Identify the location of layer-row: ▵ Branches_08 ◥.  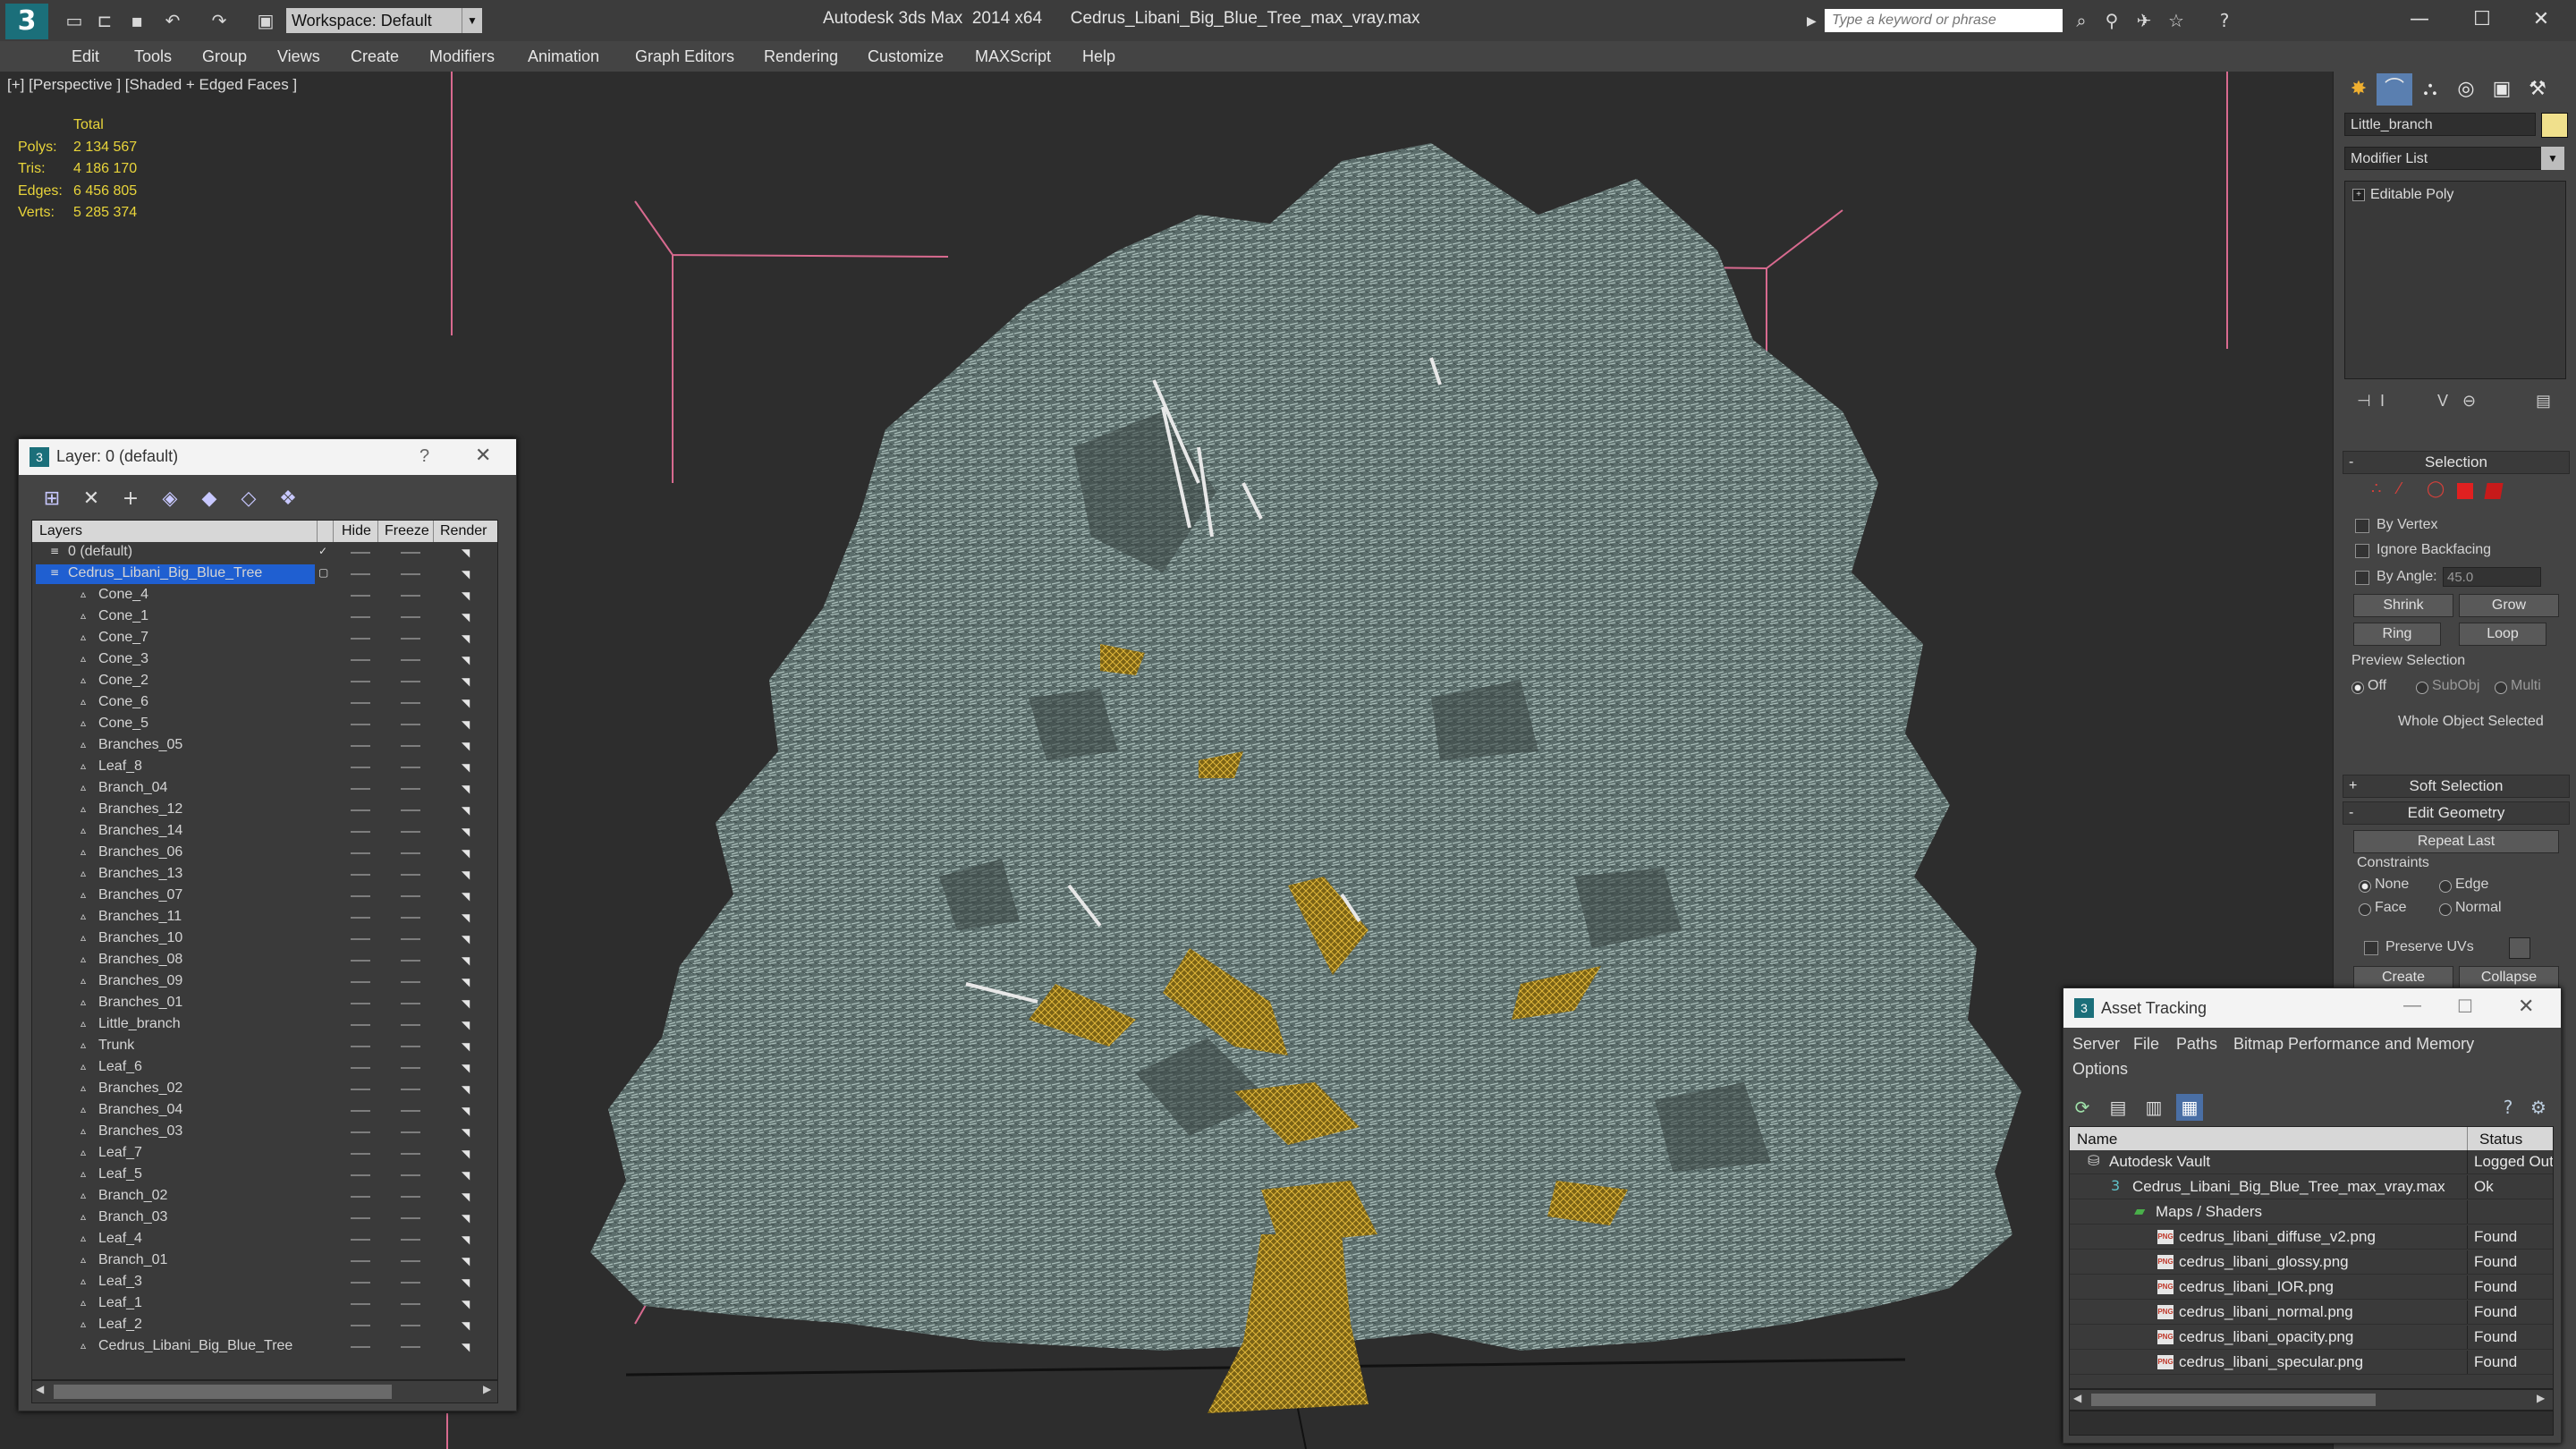
(264, 960).